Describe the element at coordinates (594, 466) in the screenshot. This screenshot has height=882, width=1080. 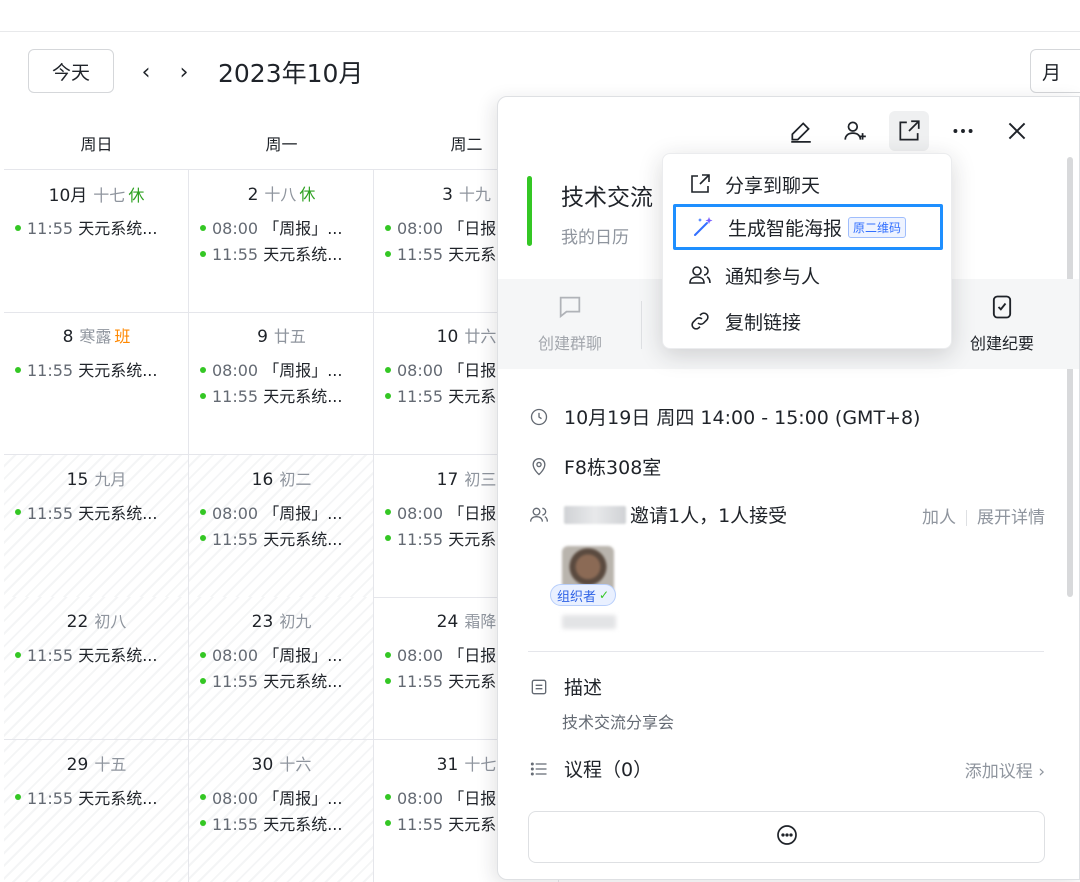
I see `event-location-row: F8栋308室` at that location.